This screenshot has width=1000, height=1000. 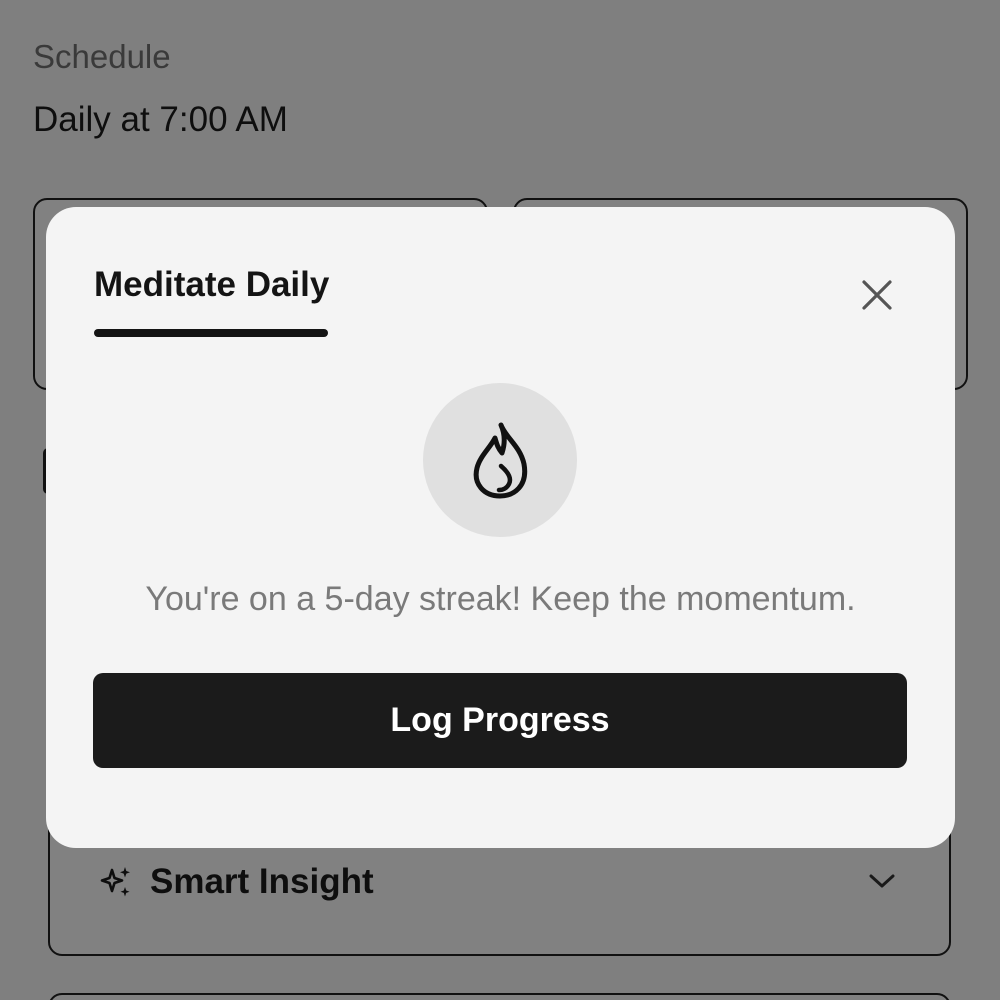 What do you see at coordinates (500, 720) in the screenshot?
I see `log-progress-button: Log Progress` at bounding box center [500, 720].